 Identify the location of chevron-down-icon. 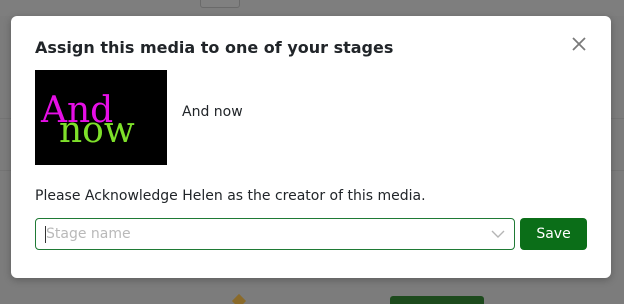
(498, 234).